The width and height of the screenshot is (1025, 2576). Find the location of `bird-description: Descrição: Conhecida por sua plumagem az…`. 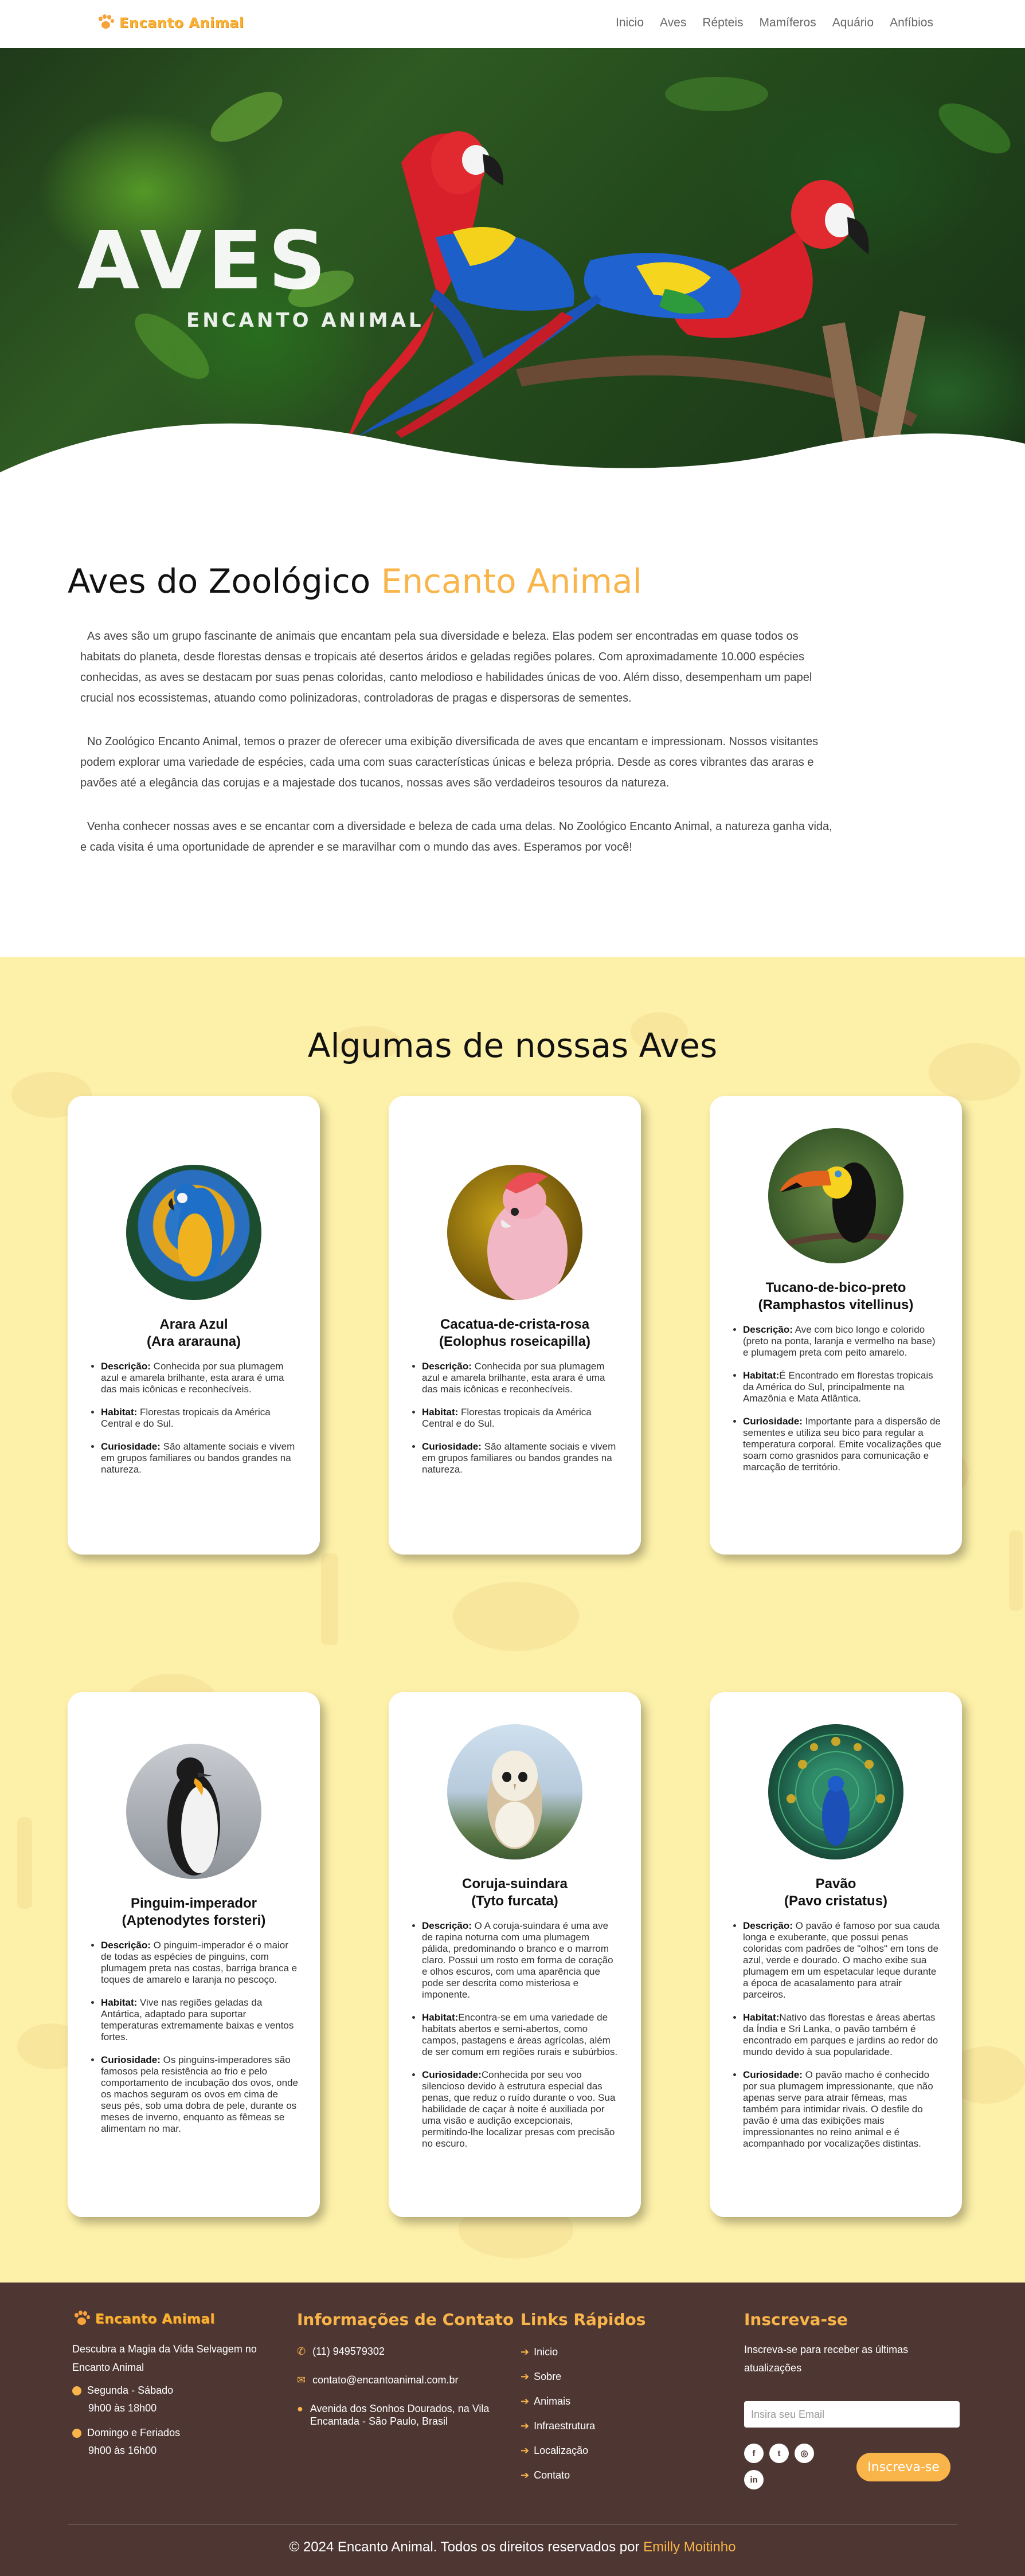

bird-description: Descrição: Conhecida por sua plumagem az… is located at coordinates (200, 1378).